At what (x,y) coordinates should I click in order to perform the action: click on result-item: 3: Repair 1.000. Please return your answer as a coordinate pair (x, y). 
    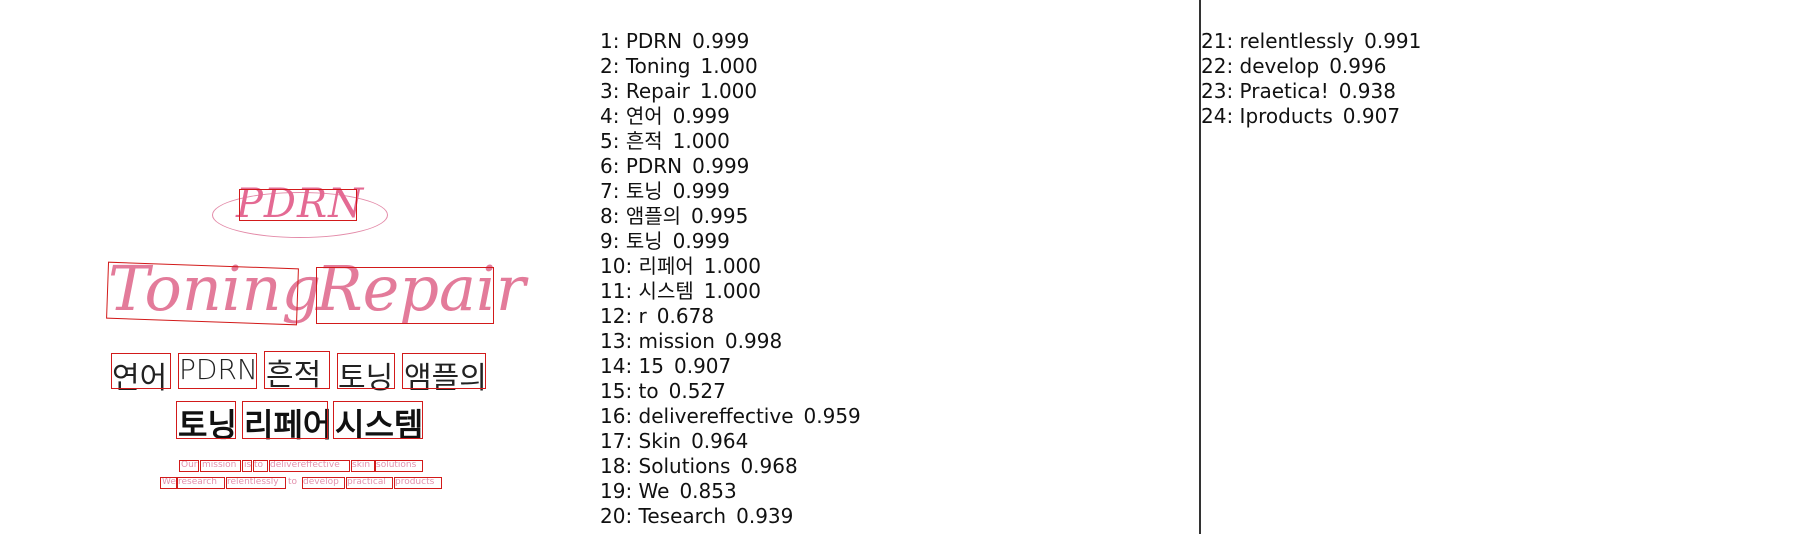
    Looking at the image, I should click on (730, 91).